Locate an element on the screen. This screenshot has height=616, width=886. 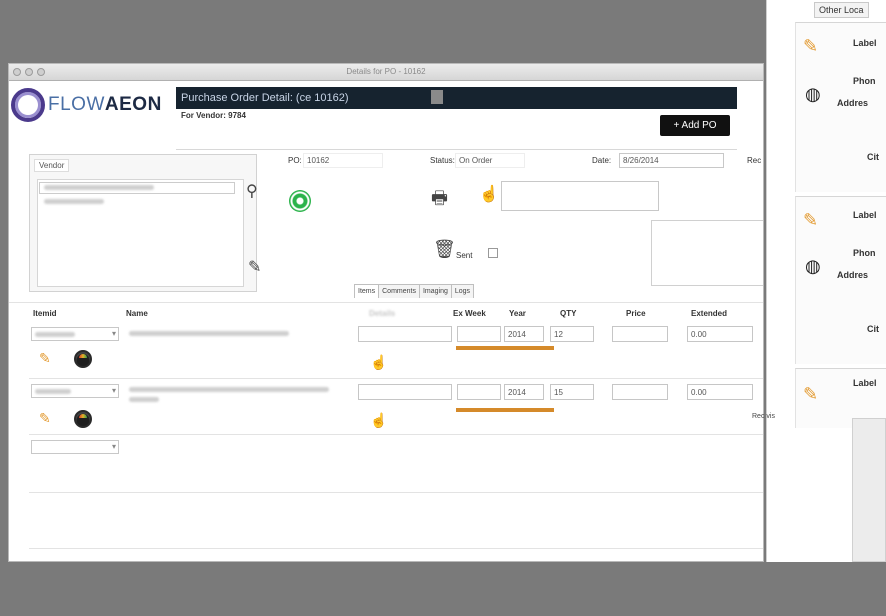
vendor-tab: Vendor is located at coordinates (52, 165).